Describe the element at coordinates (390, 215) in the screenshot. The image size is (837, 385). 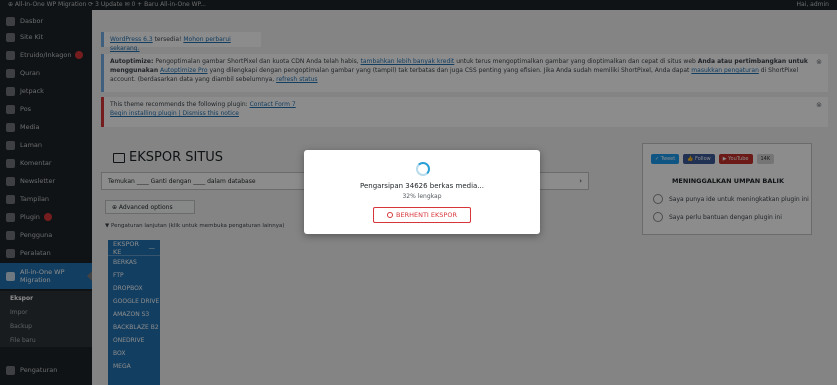
I see `stop-icon` at that location.